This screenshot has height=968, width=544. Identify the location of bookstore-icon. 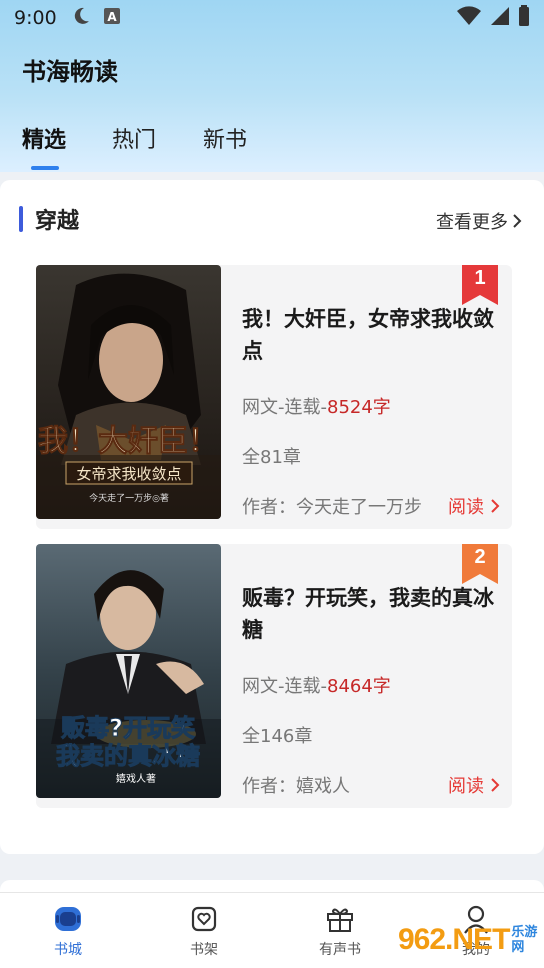
(68, 919).